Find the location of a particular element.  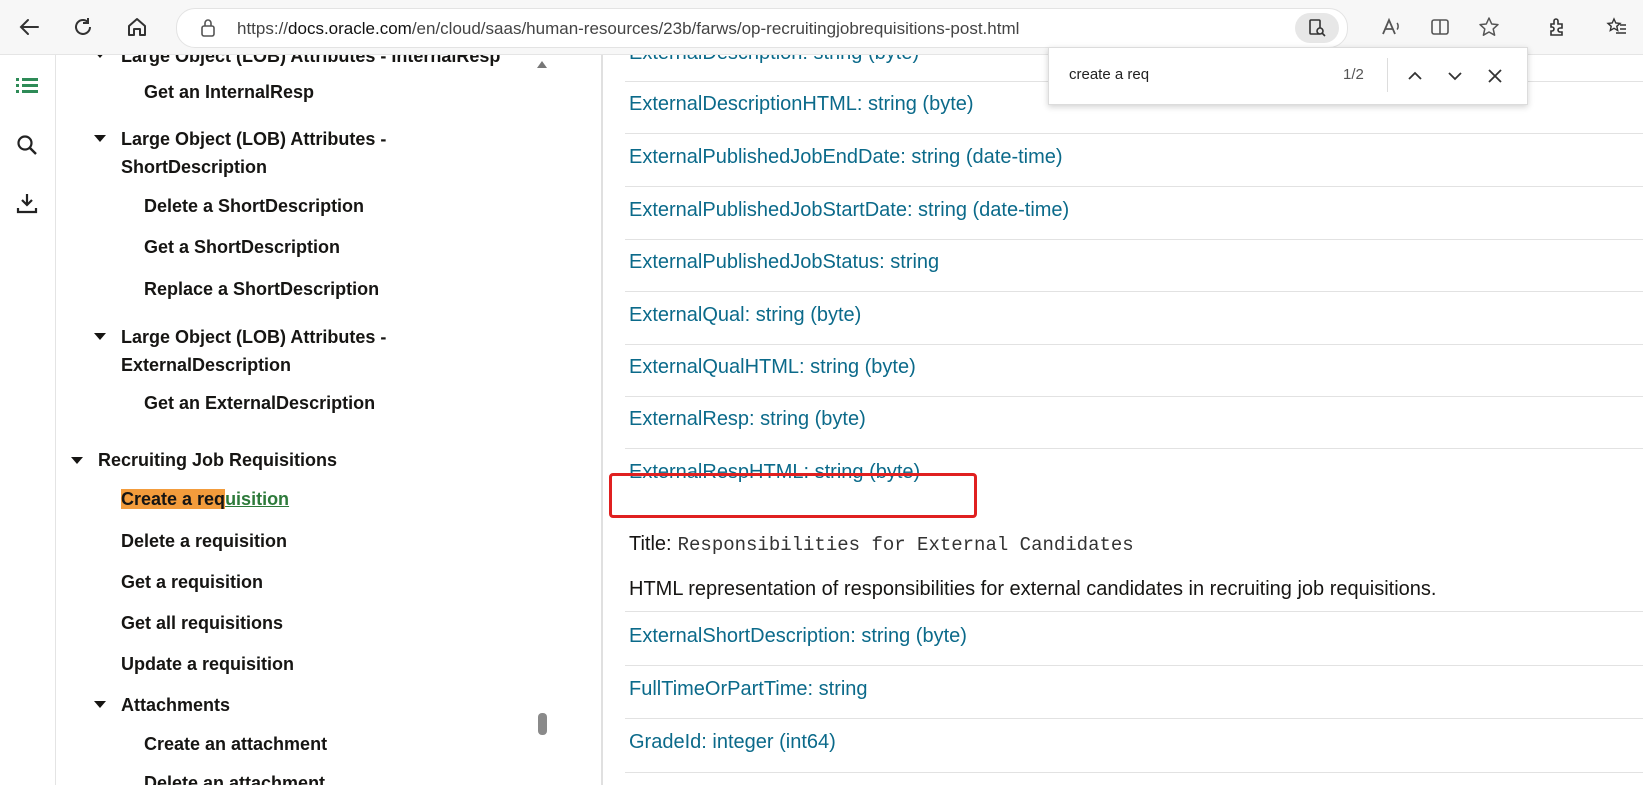

back-arrow-icon is located at coordinates (29, 27).